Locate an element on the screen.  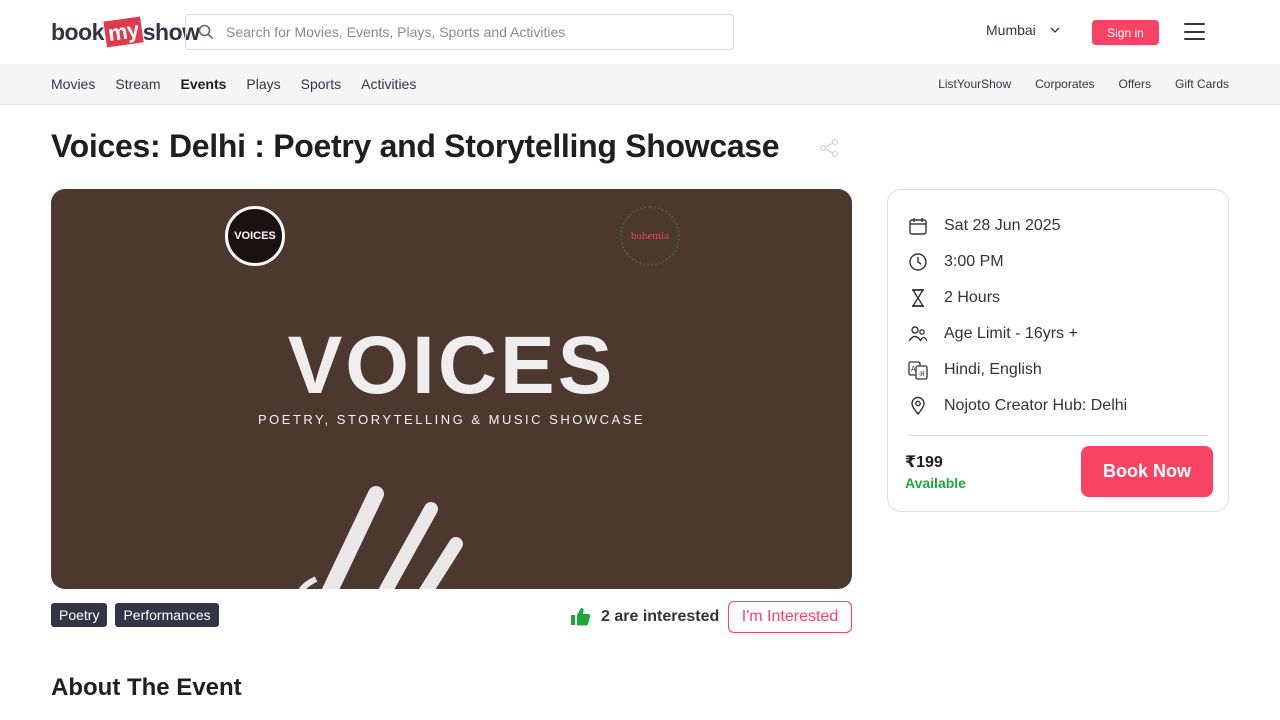
sign-in-button: Sign in is located at coordinates (1125, 32).